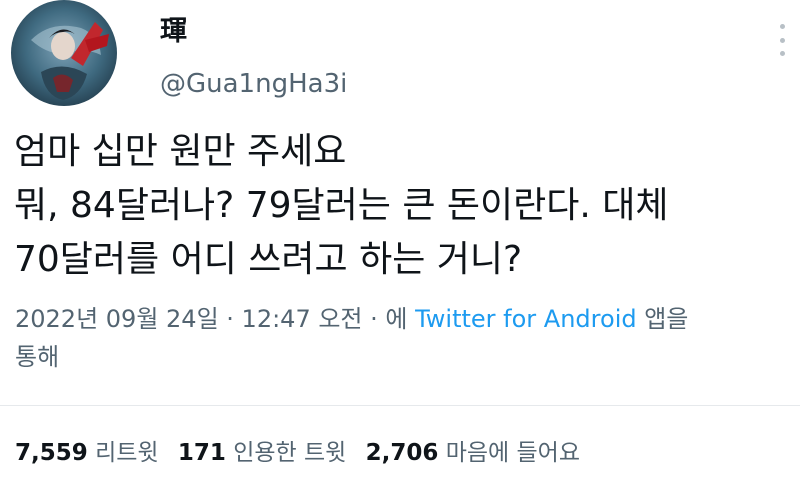 This screenshot has height=477, width=800. Describe the element at coordinates (400, 319) in the screenshot. I see `via-prefix: 에` at that location.